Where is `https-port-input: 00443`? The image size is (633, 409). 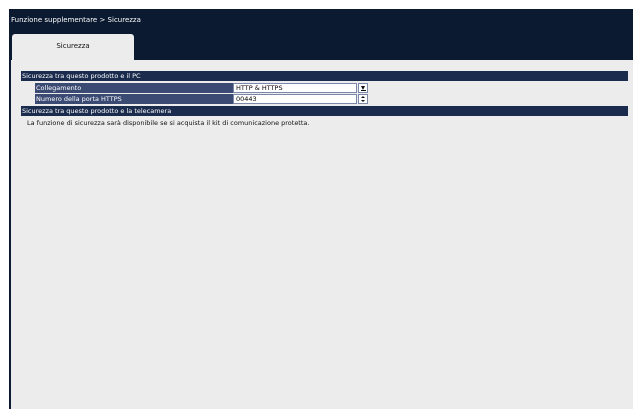
https-port-input: 00443 is located at coordinates (295, 99).